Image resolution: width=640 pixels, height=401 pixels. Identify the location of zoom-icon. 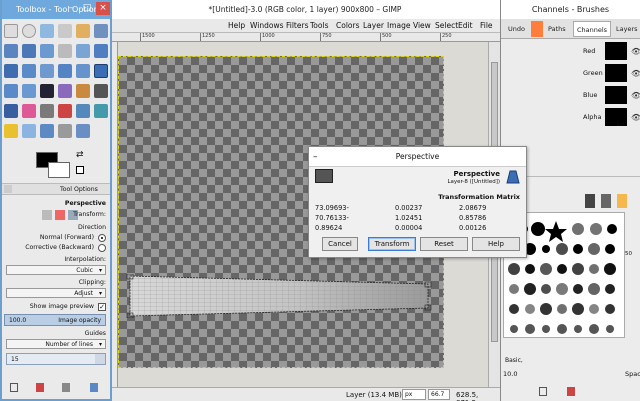
(65, 51).